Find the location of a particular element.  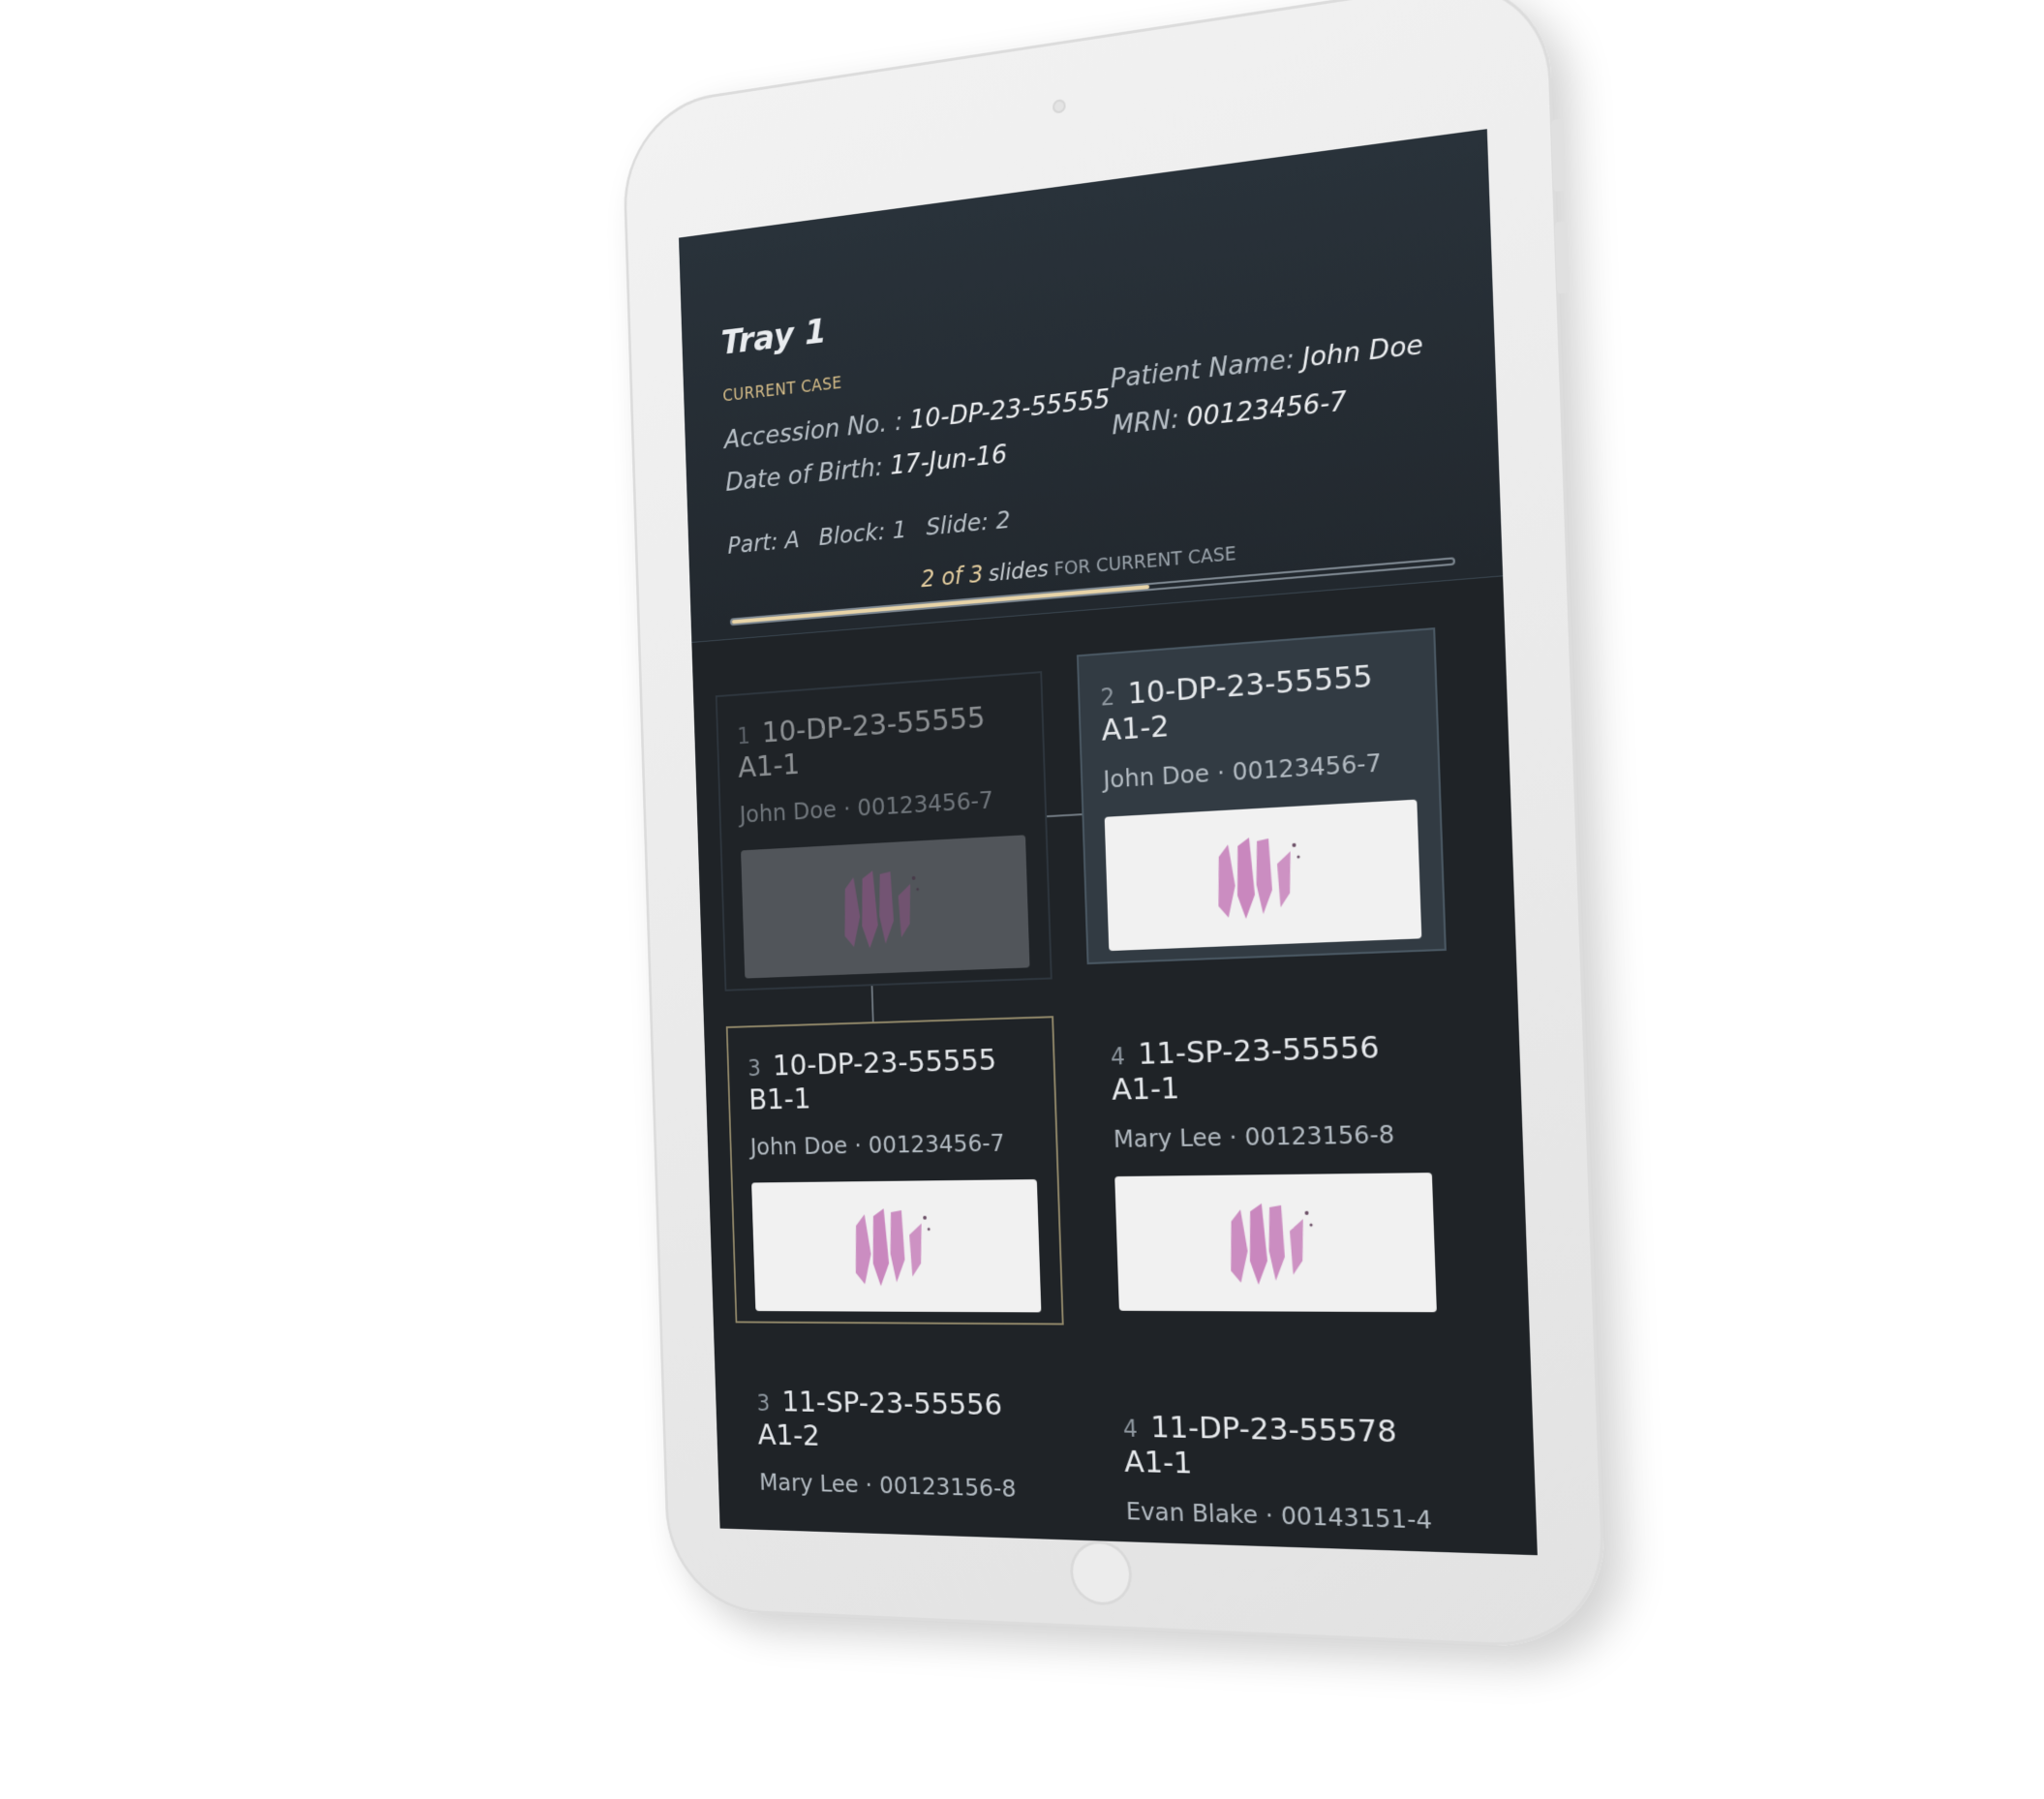

slide-number: 1 is located at coordinates (743, 736).